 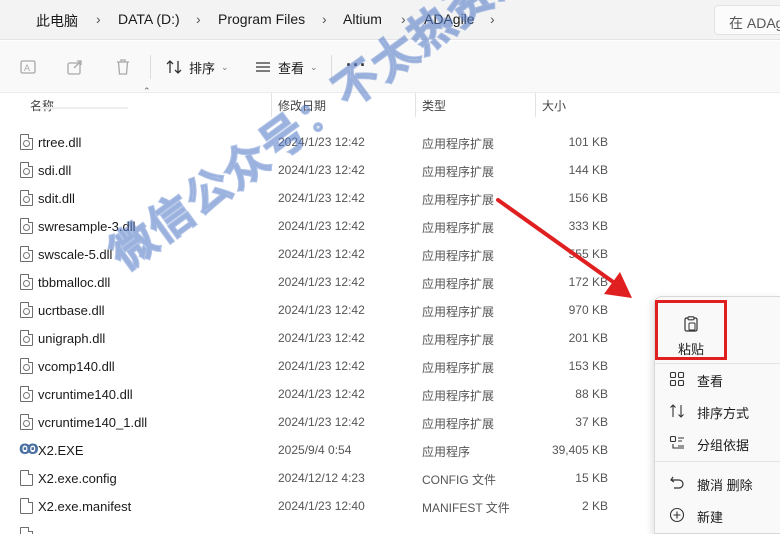 I want to click on breadcrumb-adagile: ADAgile, so click(x=449, y=19).